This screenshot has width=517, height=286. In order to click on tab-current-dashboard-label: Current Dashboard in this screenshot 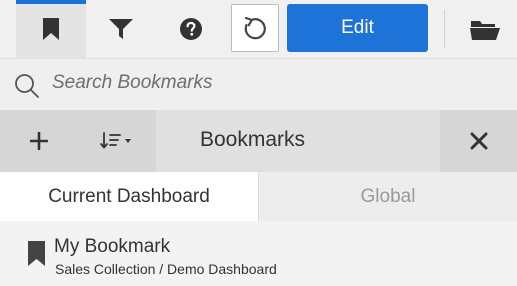, I will do `click(129, 196)`.